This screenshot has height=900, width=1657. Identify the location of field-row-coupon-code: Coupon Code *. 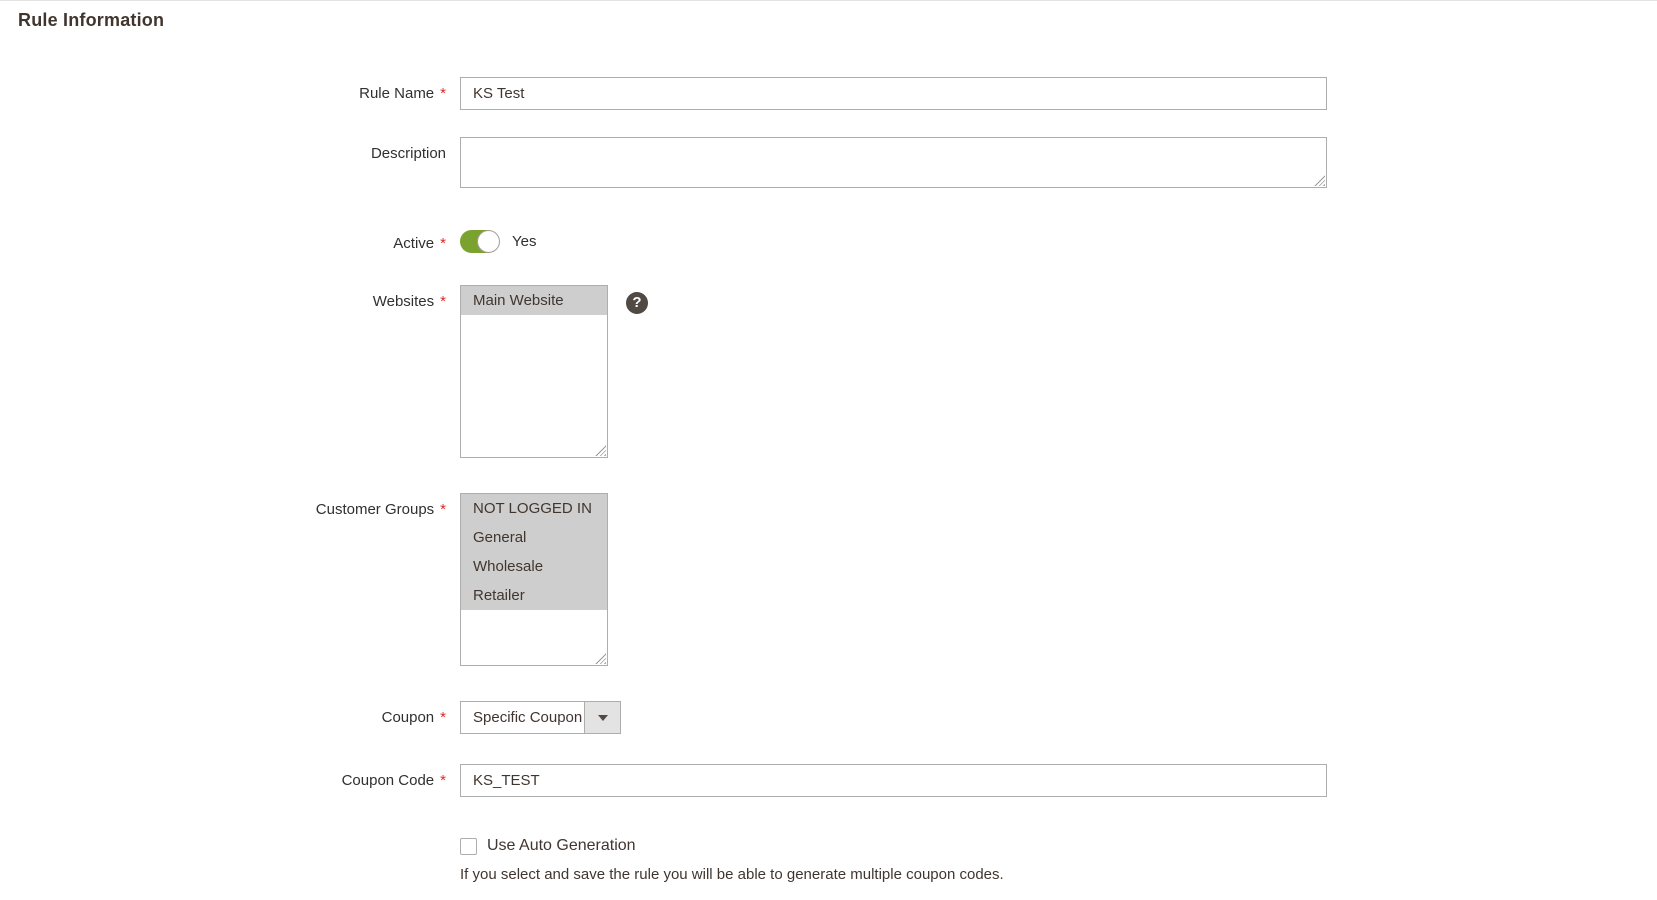
(828, 780).